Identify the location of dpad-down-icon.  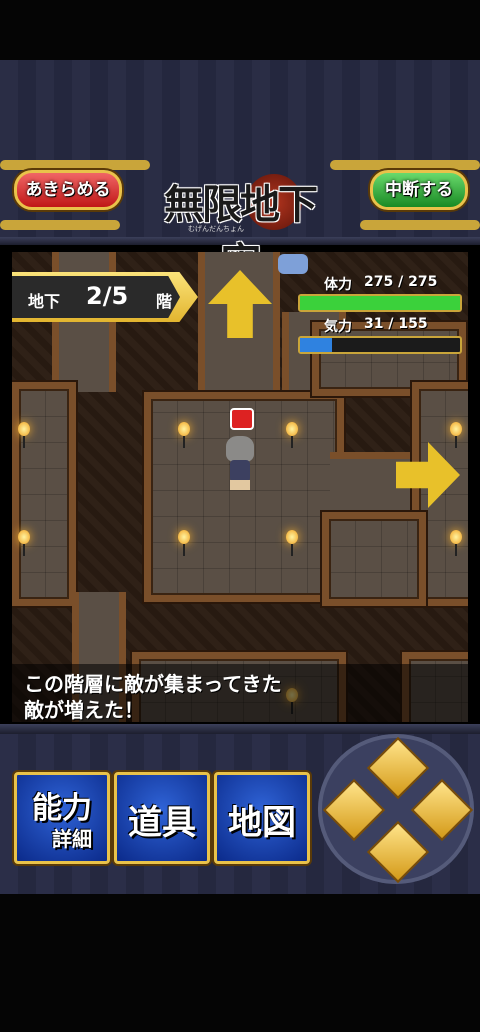
(398, 852).